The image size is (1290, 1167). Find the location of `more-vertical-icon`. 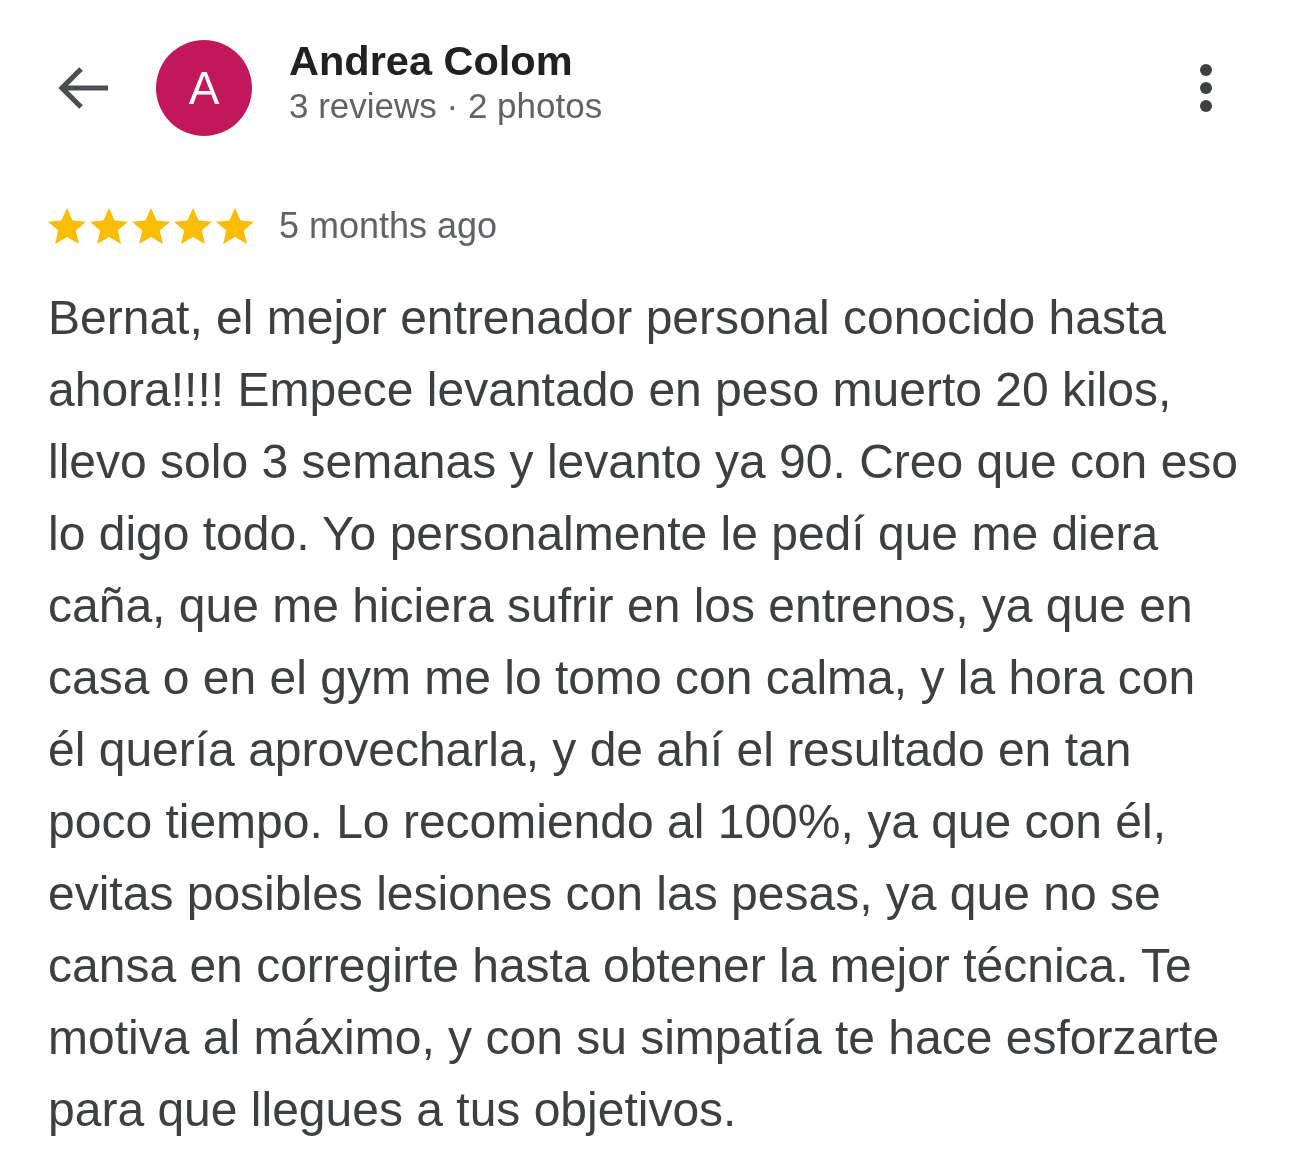

more-vertical-icon is located at coordinates (1206, 88).